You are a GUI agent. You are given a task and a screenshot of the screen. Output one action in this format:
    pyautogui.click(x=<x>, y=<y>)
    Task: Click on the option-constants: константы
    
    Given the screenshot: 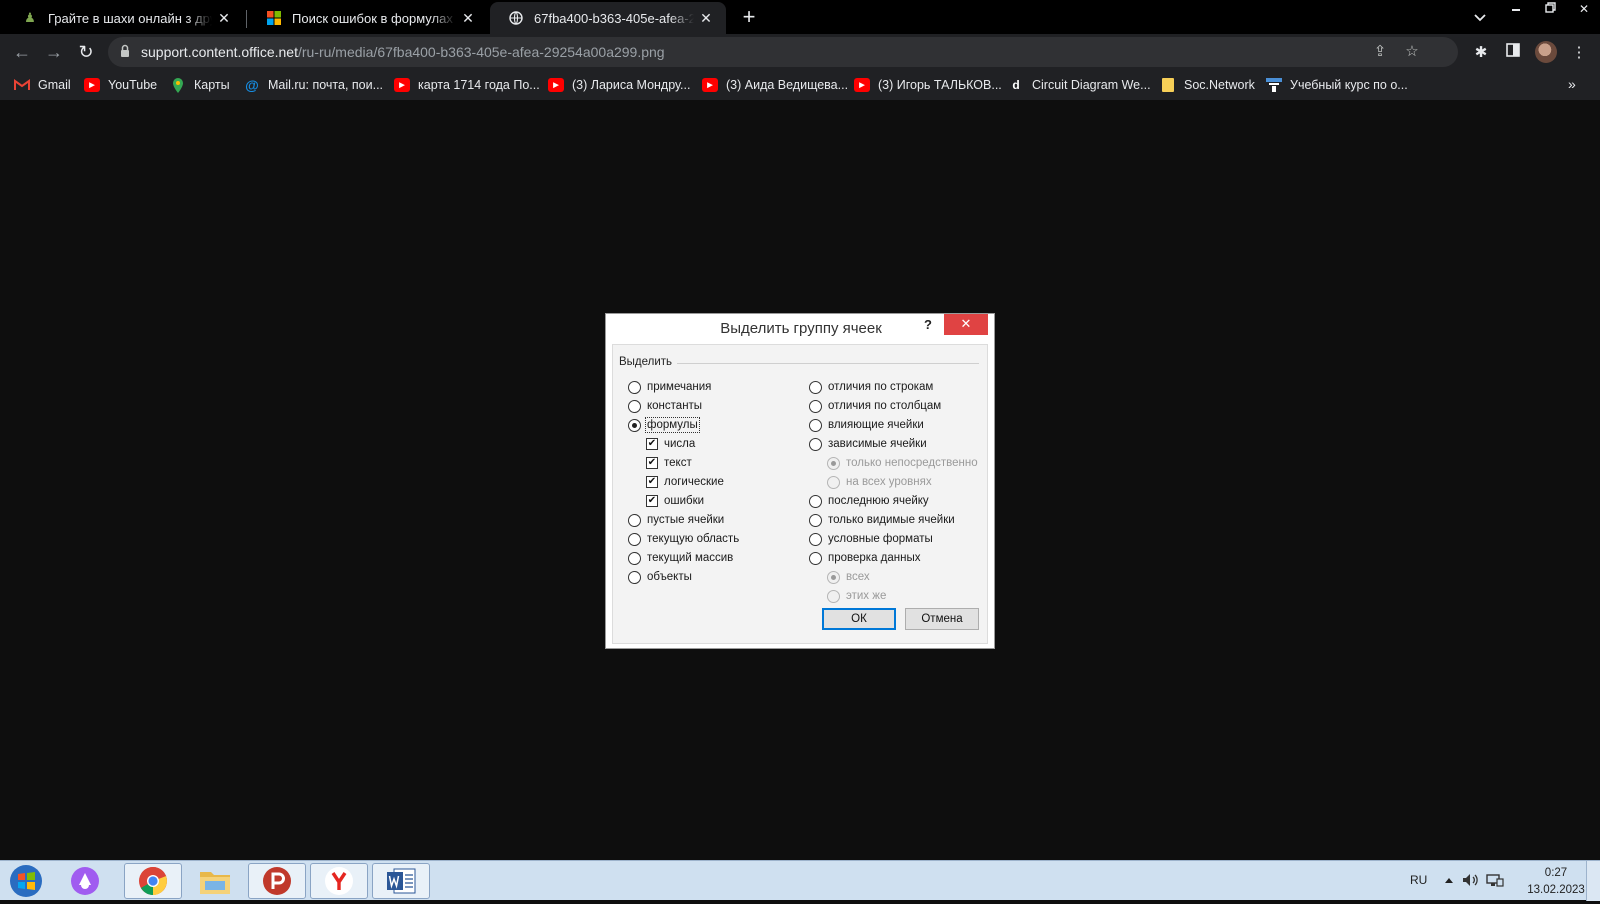 What is the action you would take?
    pyautogui.click(x=665, y=406)
    